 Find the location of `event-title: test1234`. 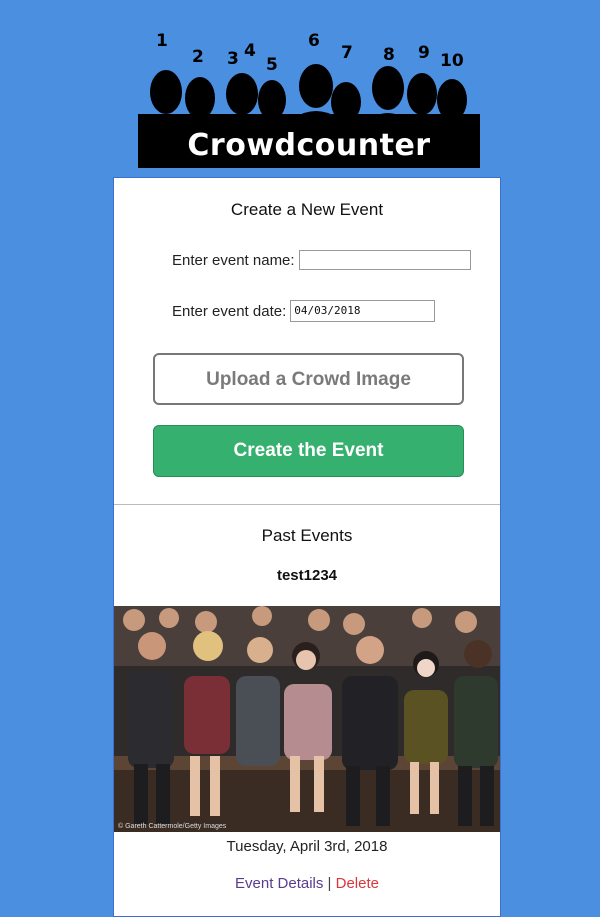

event-title: test1234 is located at coordinates (307, 575).